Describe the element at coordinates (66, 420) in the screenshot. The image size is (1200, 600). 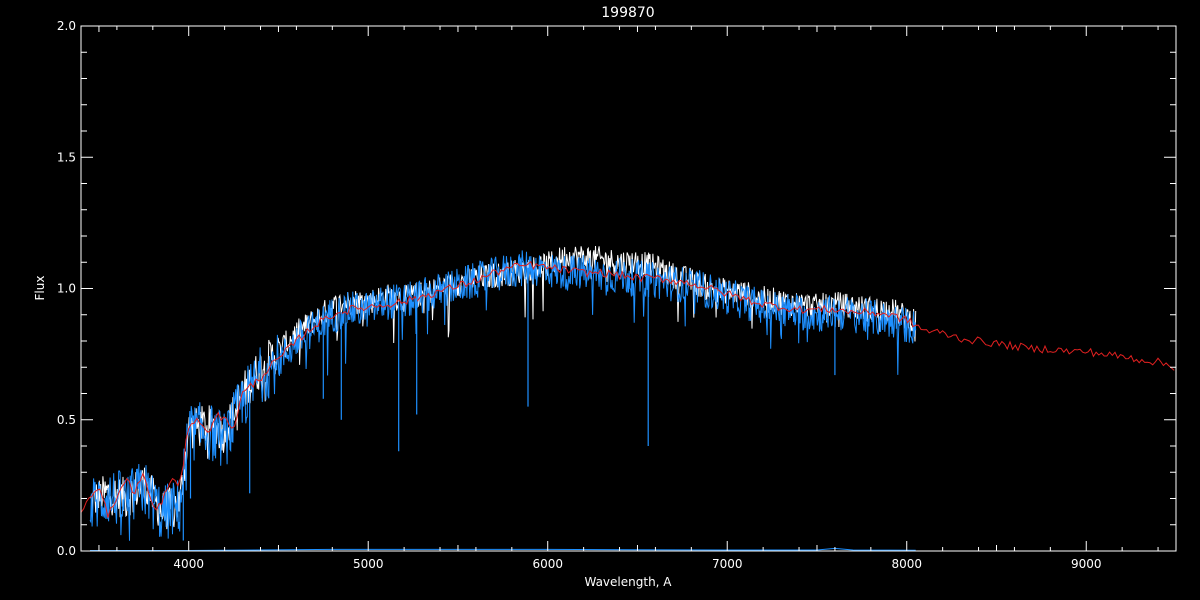
I see `y-tick-label: 0.5` at that location.